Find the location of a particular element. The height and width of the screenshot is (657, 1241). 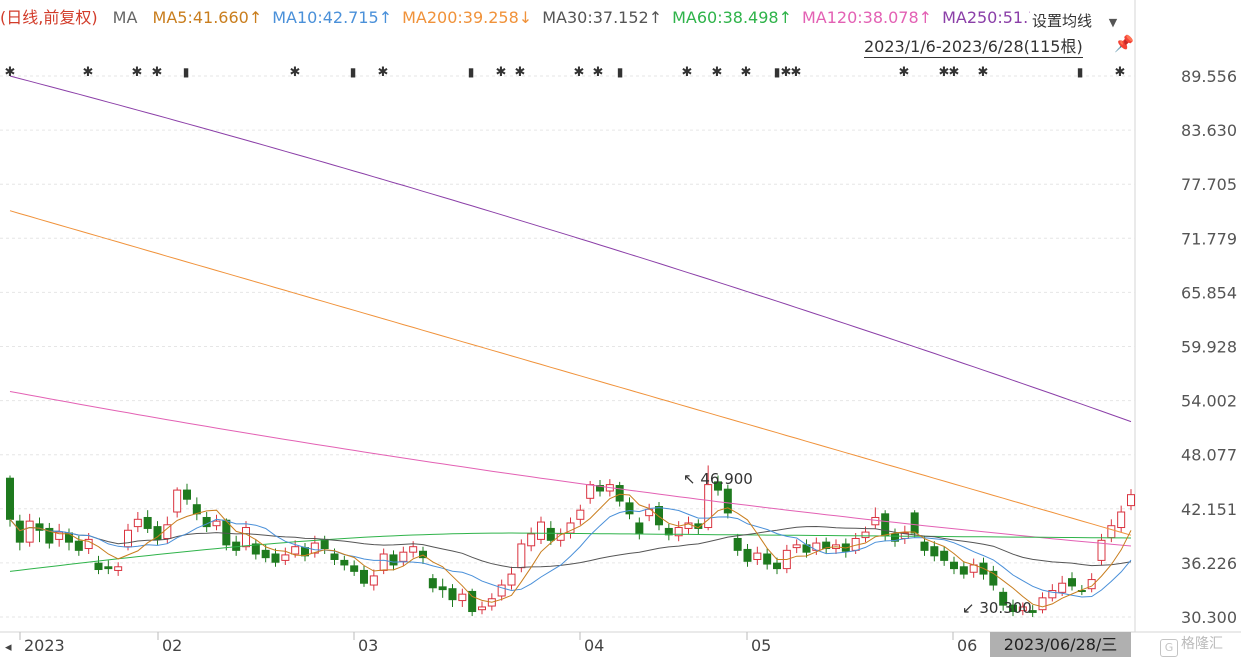

y-tick-label: 77.705 is located at coordinates (1209, 184).